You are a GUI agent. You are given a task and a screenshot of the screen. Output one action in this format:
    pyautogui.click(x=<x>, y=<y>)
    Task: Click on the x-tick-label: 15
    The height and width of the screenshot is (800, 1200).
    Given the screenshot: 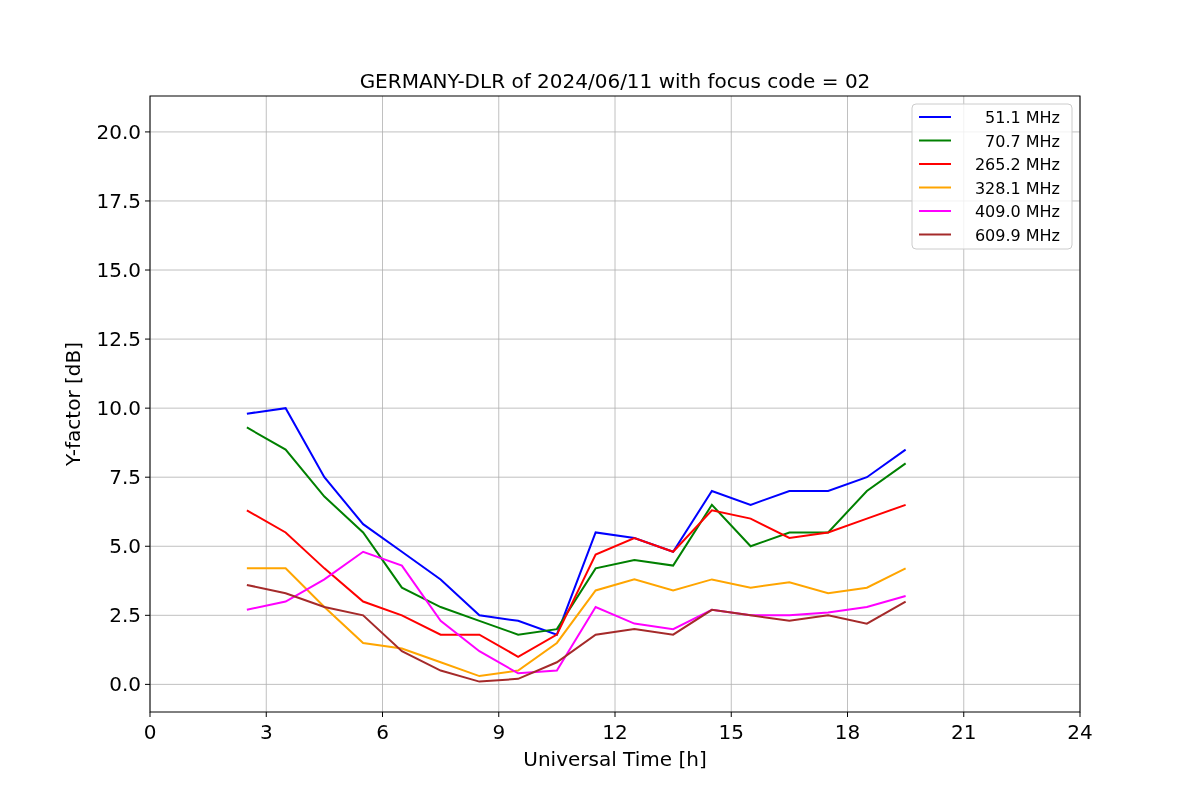 What is the action you would take?
    pyautogui.click(x=731, y=732)
    